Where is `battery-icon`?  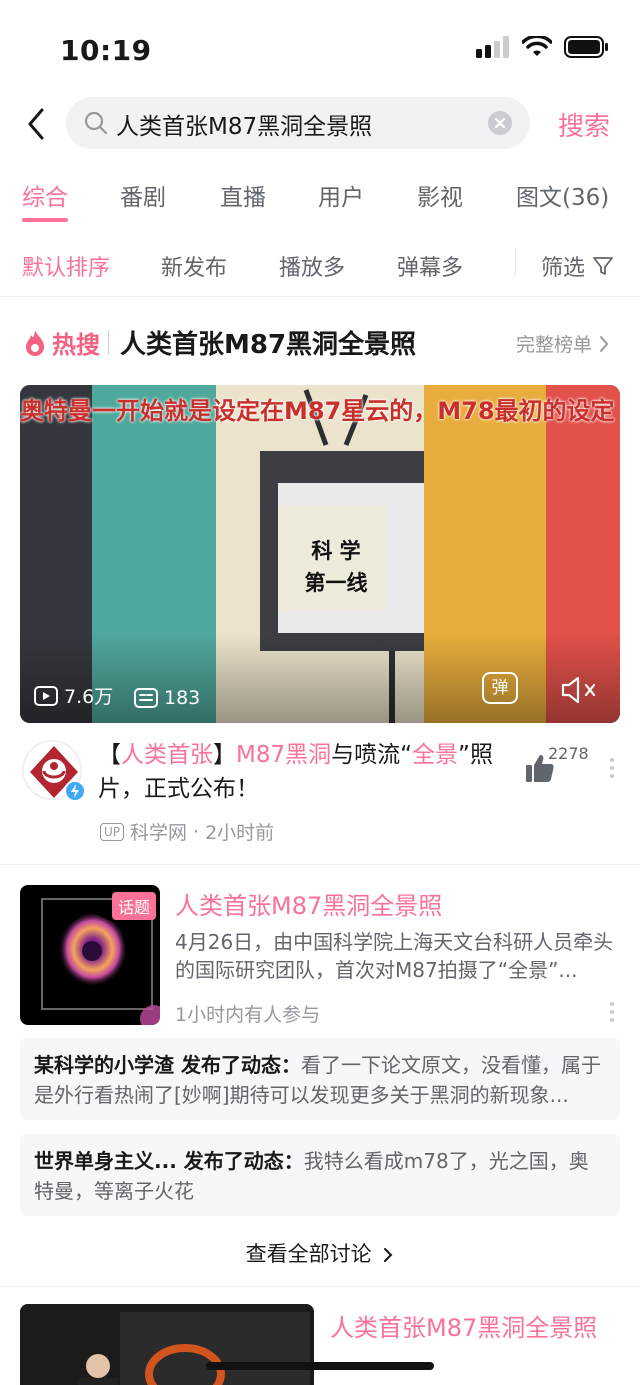
battery-icon is located at coordinates (586, 47).